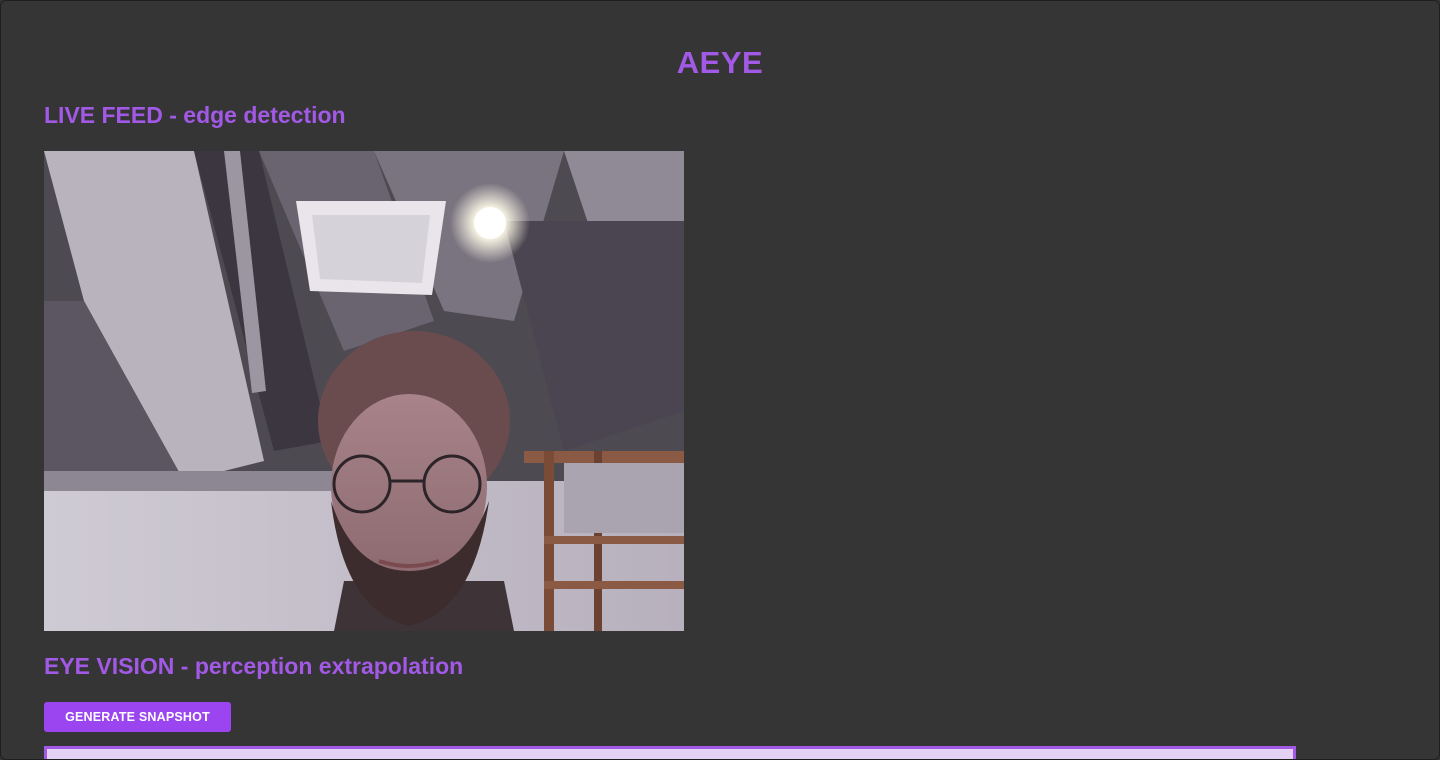  I want to click on eye-vision-heading: EYE VISION - perception extrapolation, so click(254, 666).